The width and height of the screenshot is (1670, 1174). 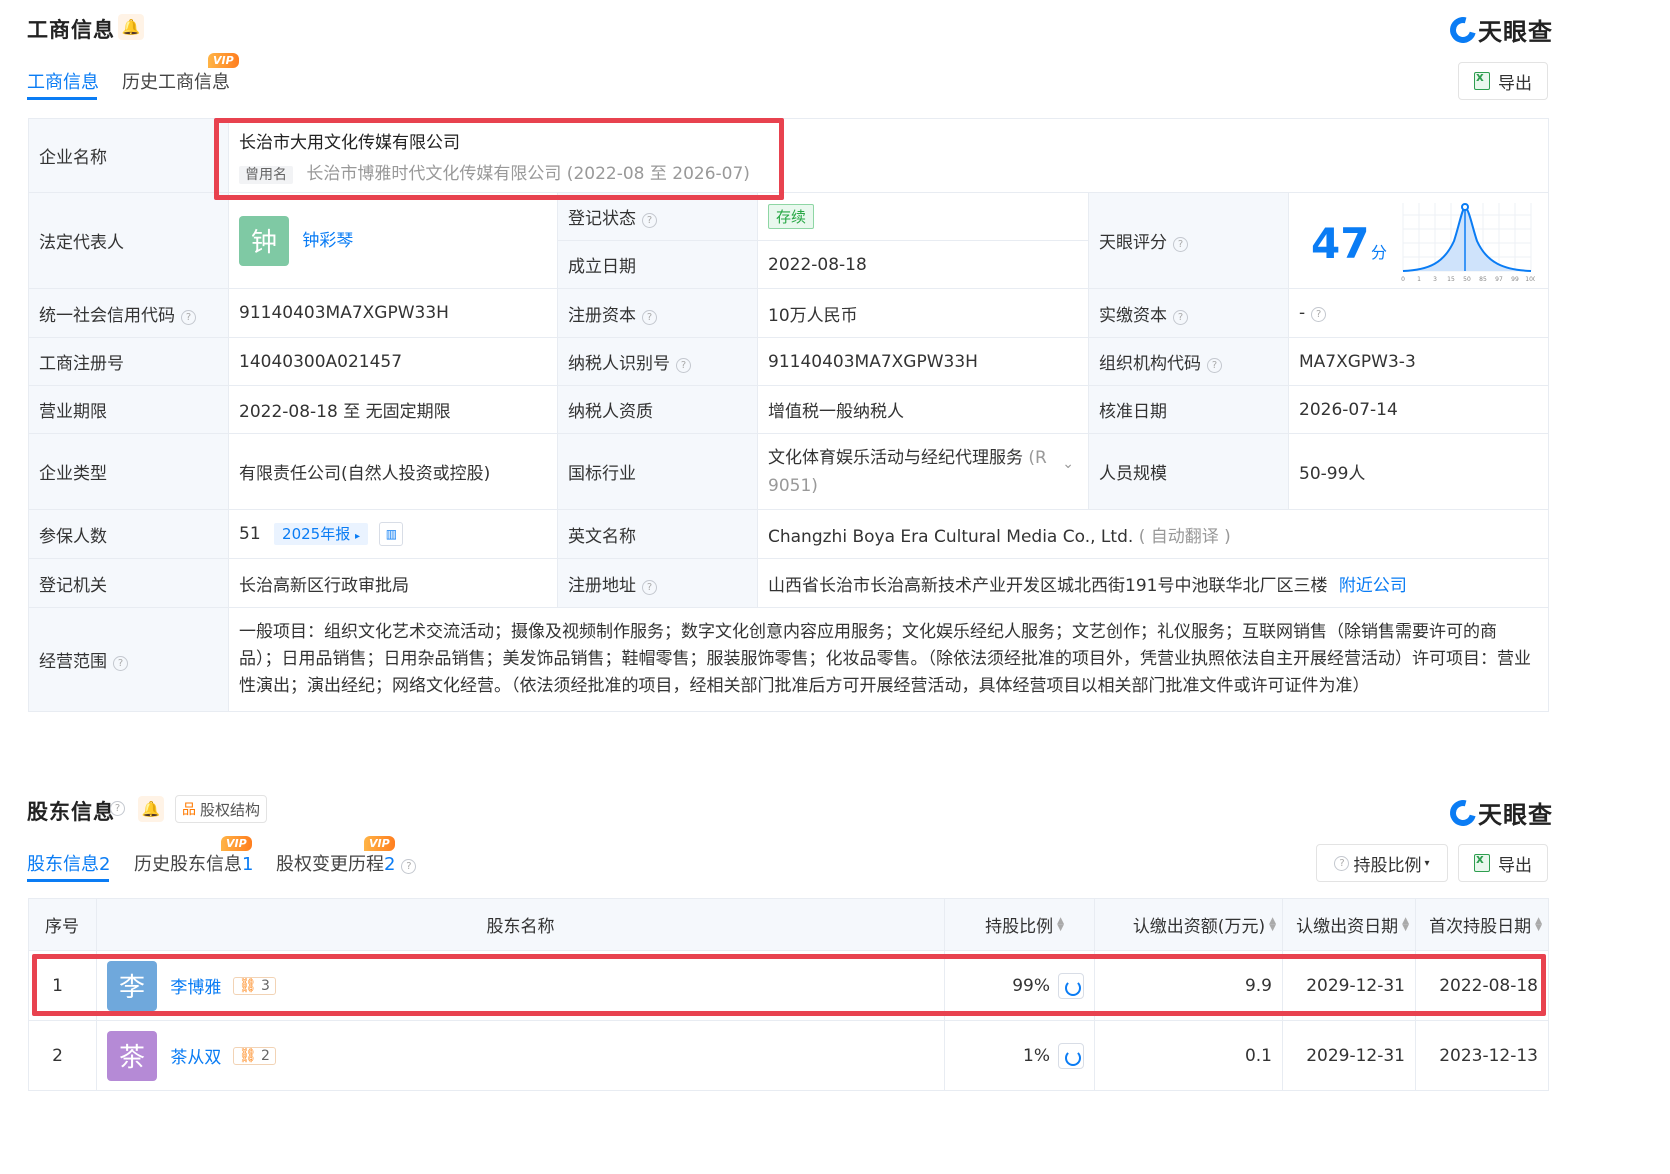 I want to click on ratio-filter-dropdown: ? 持股比例 ▾, so click(x=1382, y=863).